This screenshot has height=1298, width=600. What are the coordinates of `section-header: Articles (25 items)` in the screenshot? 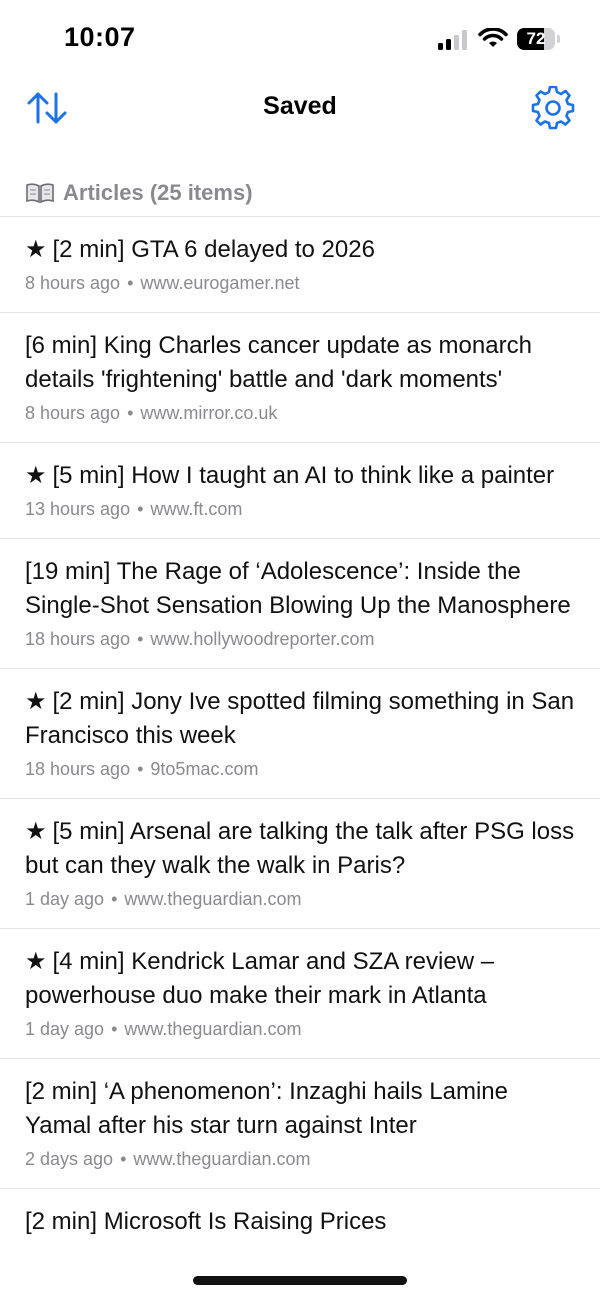 It's located at (139, 193).